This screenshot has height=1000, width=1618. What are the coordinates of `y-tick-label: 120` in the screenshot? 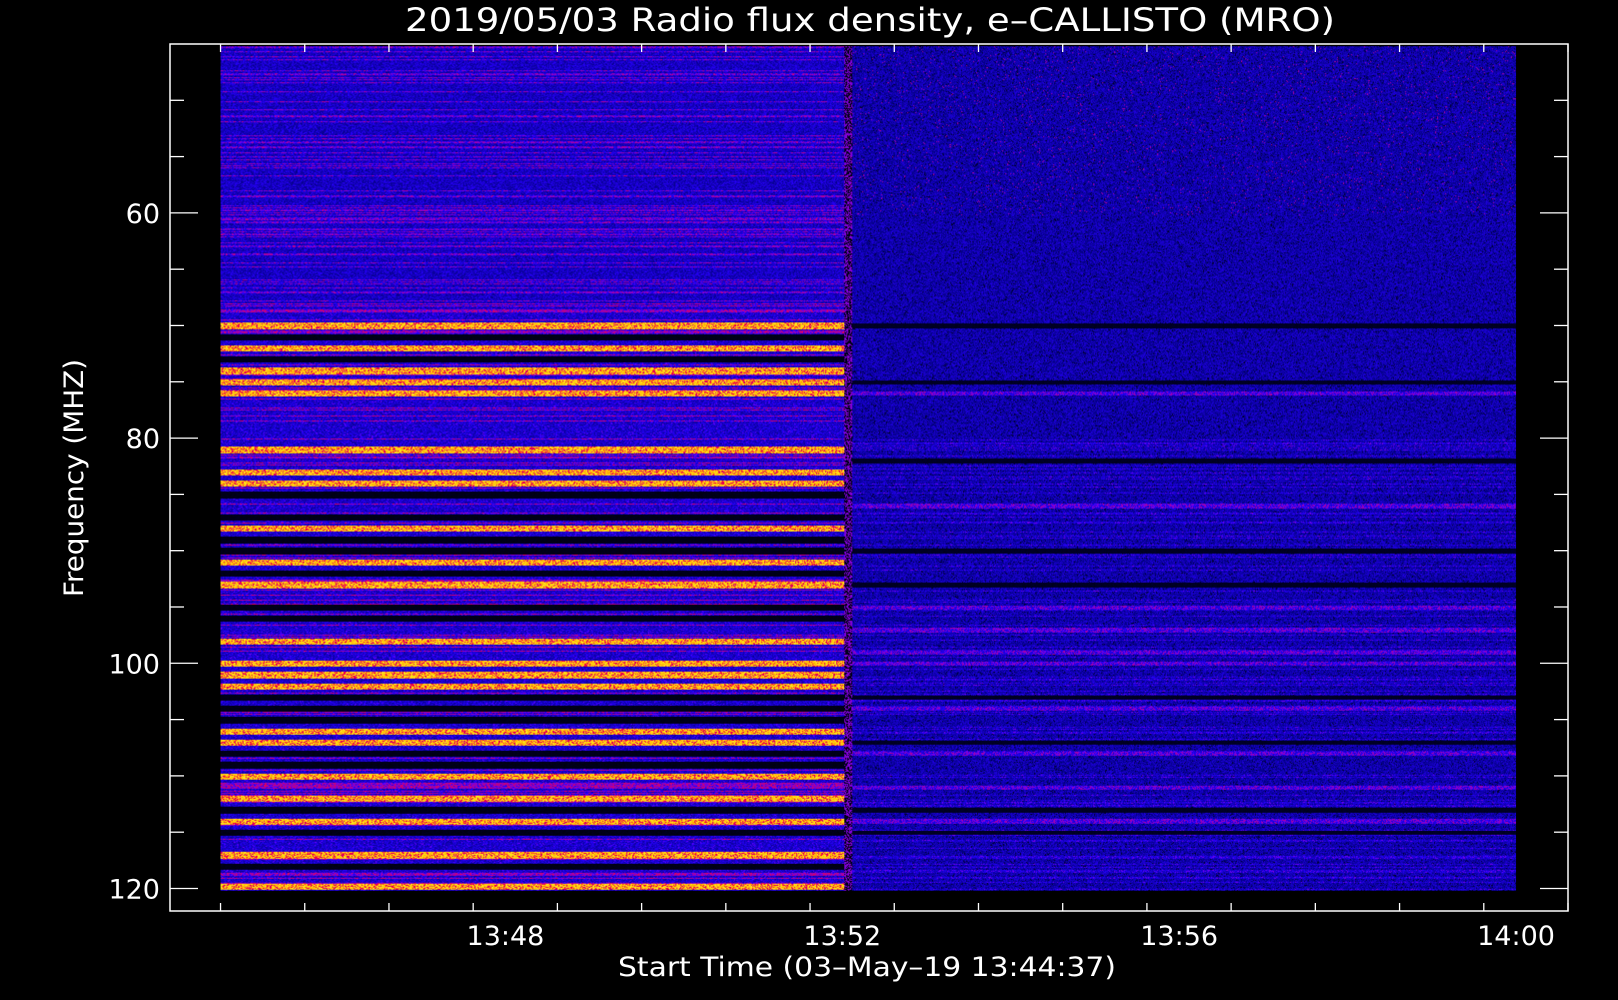 It's located at (134, 889).